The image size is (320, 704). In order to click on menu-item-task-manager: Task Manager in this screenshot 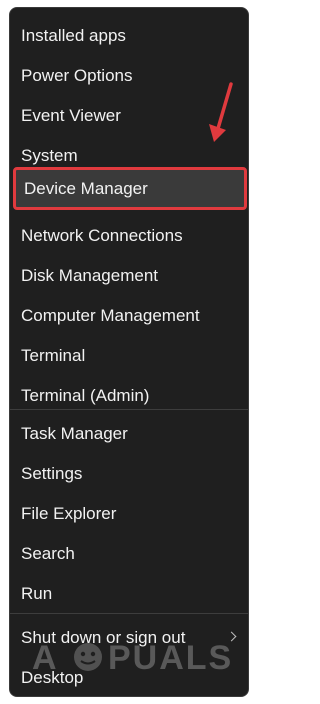, I will do `click(129, 434)`.